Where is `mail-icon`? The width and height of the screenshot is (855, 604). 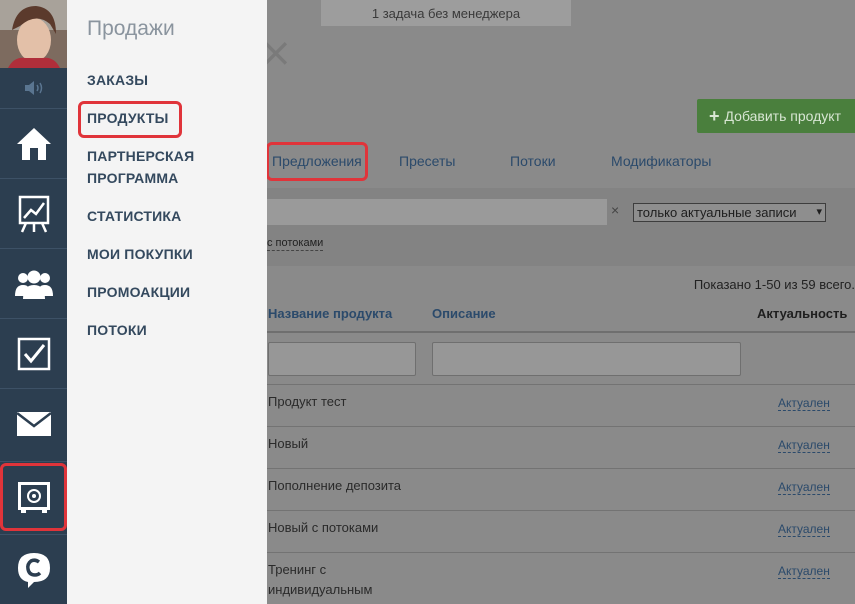 mail-icon is located at coordinates (33, 423).